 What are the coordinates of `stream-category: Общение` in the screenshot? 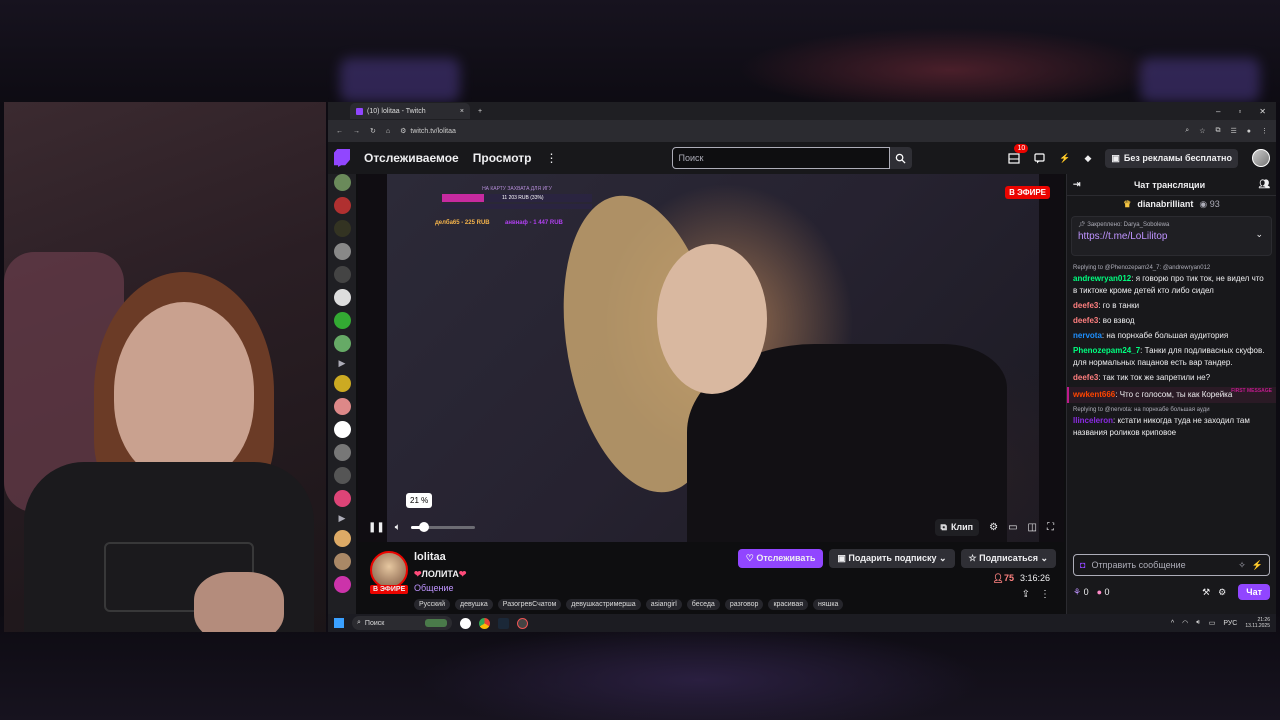 It's located at (433, 588).